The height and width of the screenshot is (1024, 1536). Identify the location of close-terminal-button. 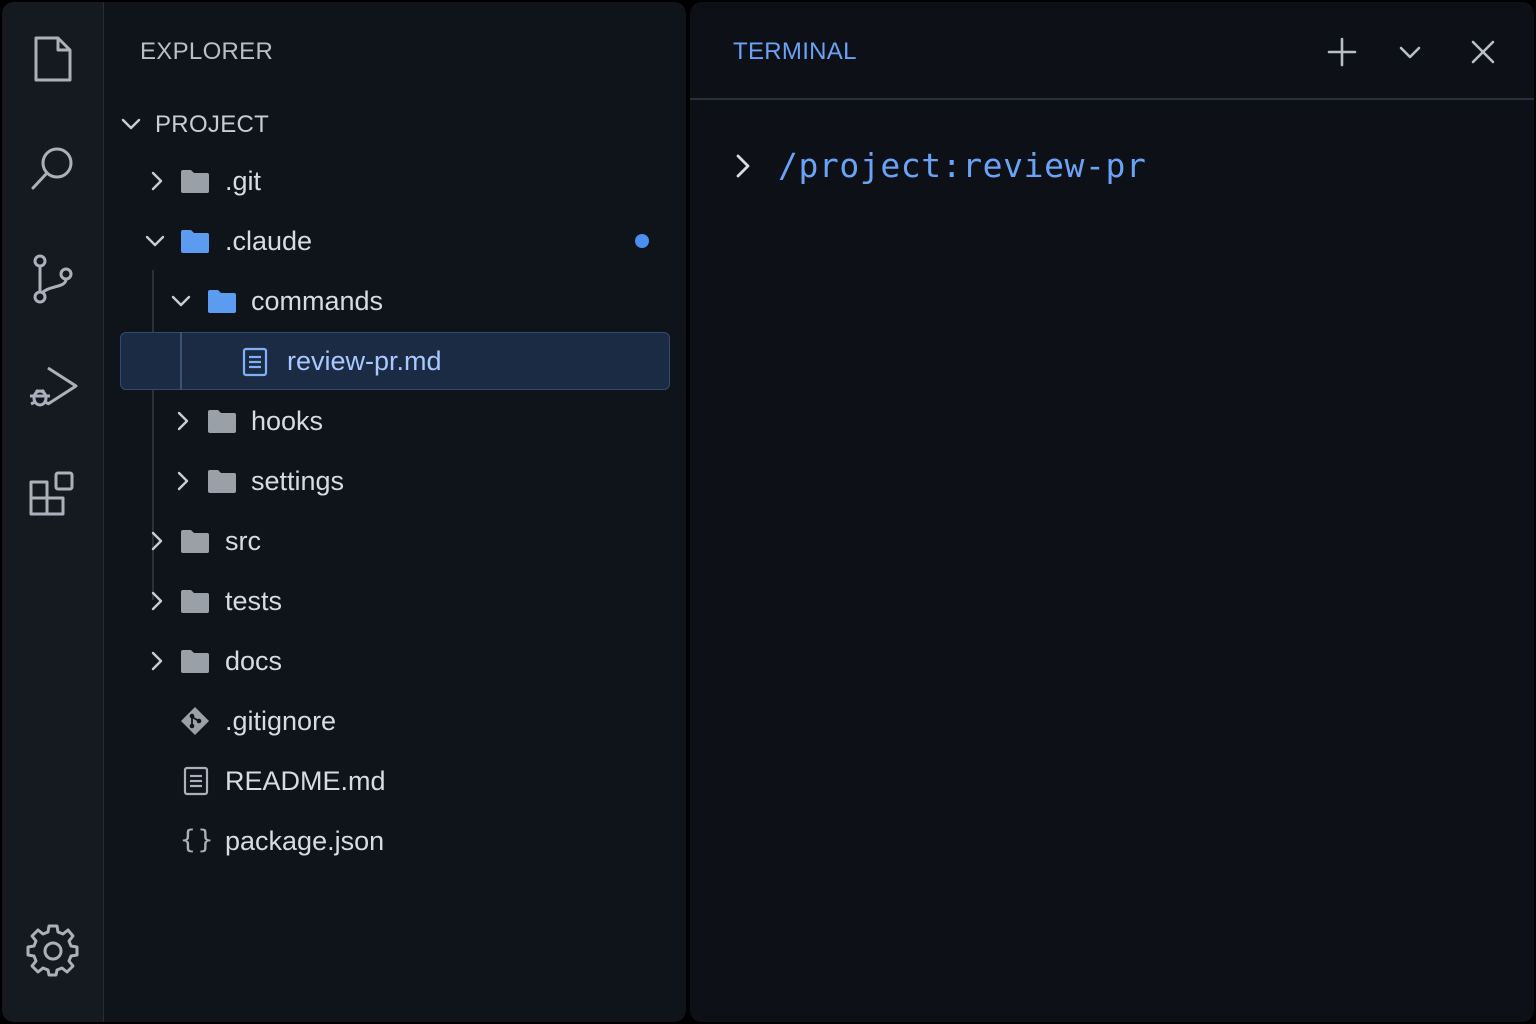
(1483, 52).